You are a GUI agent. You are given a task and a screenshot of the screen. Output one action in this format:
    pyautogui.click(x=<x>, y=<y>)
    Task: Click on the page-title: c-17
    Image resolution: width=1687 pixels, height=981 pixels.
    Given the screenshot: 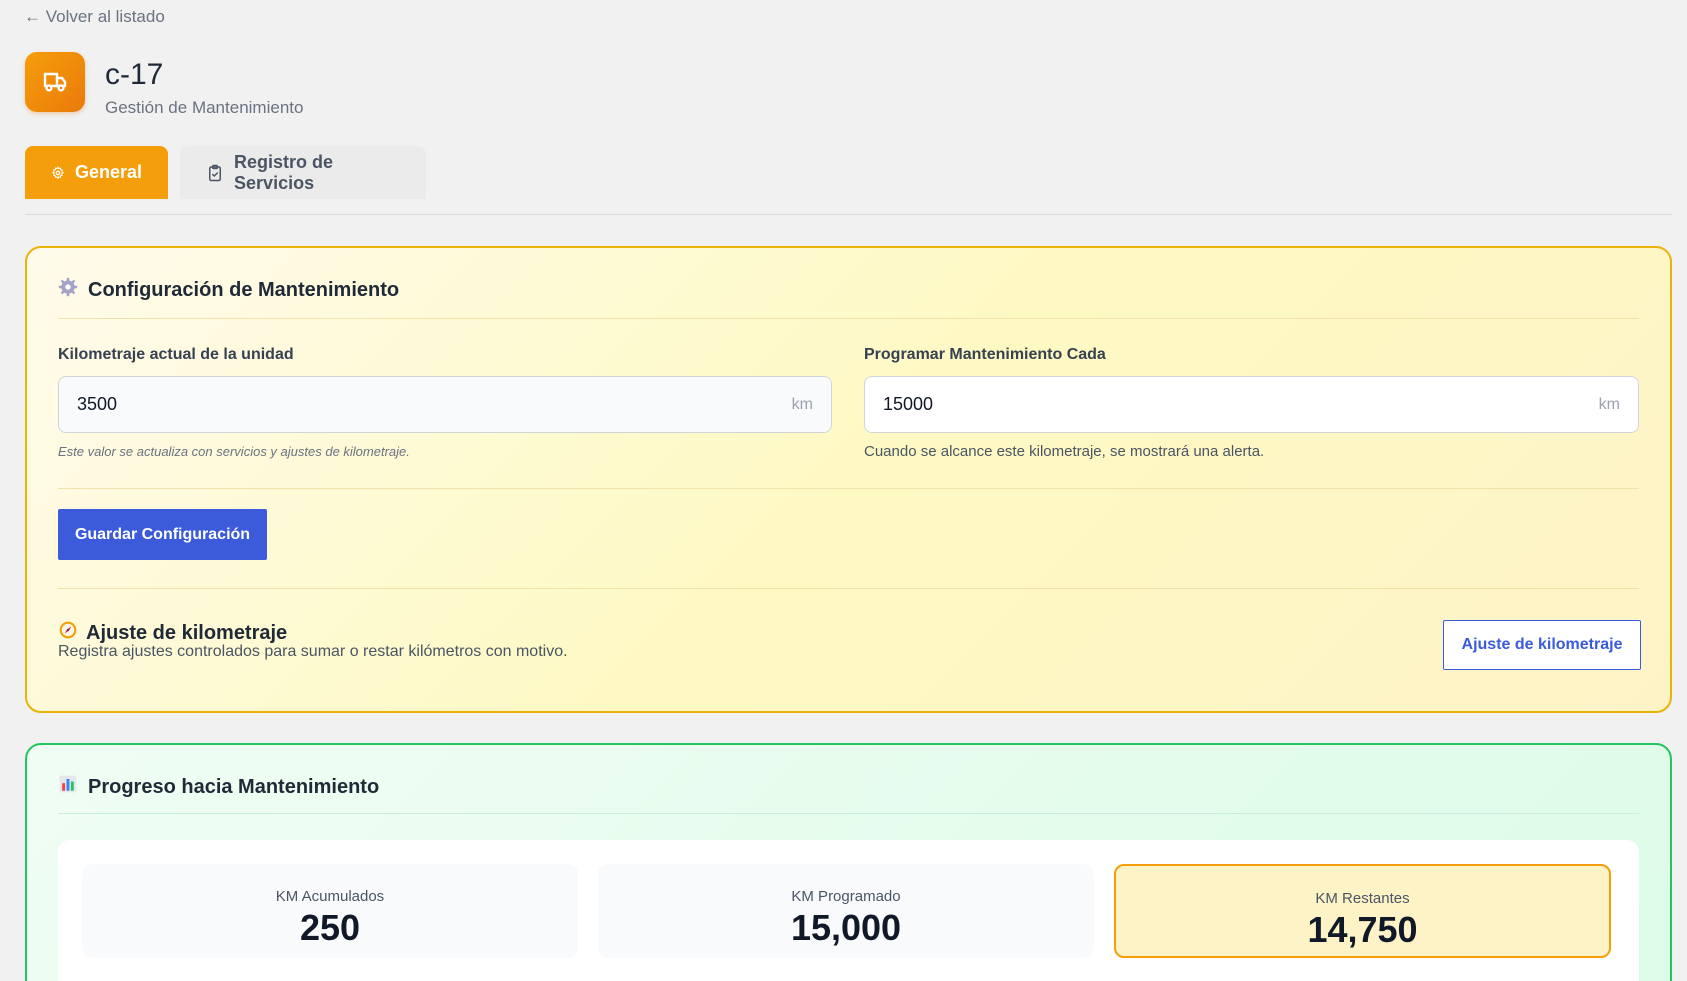 What is the action you would take?
    pyautogui.click(x=134, y=74)
    